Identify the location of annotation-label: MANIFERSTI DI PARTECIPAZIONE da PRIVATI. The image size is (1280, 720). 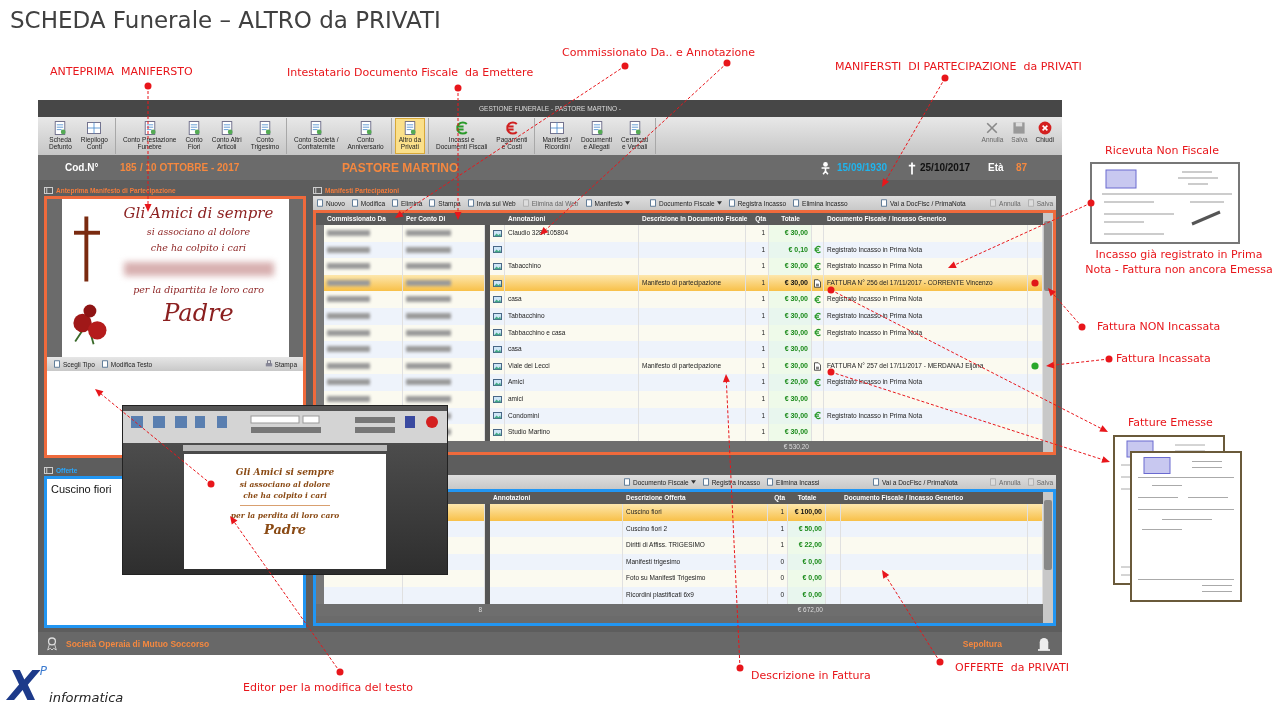
(958, 66).